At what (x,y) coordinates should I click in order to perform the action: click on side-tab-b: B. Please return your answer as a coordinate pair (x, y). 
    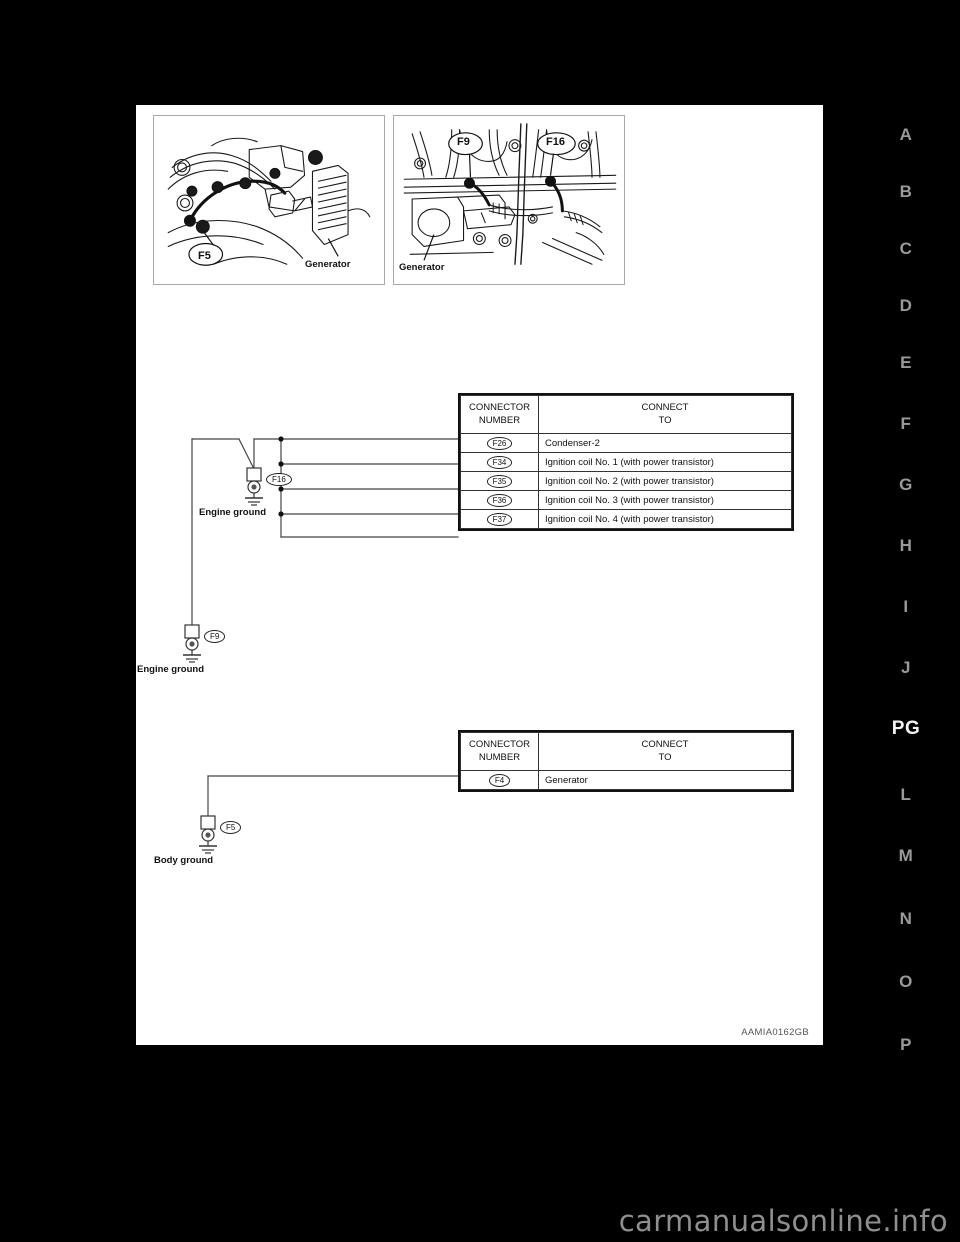
    Looking at the image, I should click on (906, 192).